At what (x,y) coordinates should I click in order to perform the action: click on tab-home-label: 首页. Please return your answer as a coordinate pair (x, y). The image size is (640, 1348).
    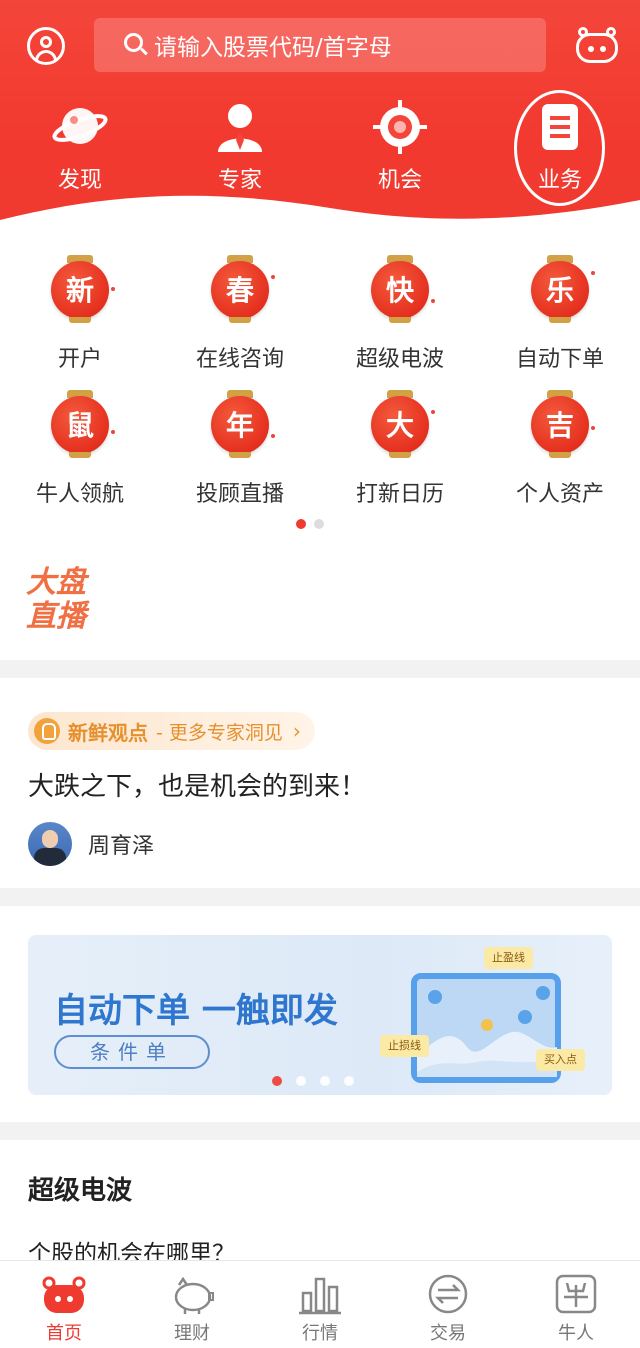
    Looking at the image, I should click on (64, 1333).